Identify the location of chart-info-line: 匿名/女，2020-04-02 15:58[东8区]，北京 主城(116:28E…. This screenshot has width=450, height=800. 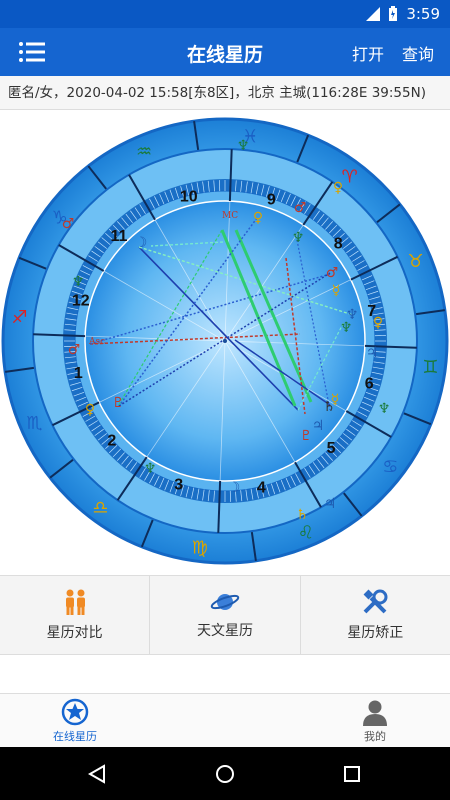
(225, 93).